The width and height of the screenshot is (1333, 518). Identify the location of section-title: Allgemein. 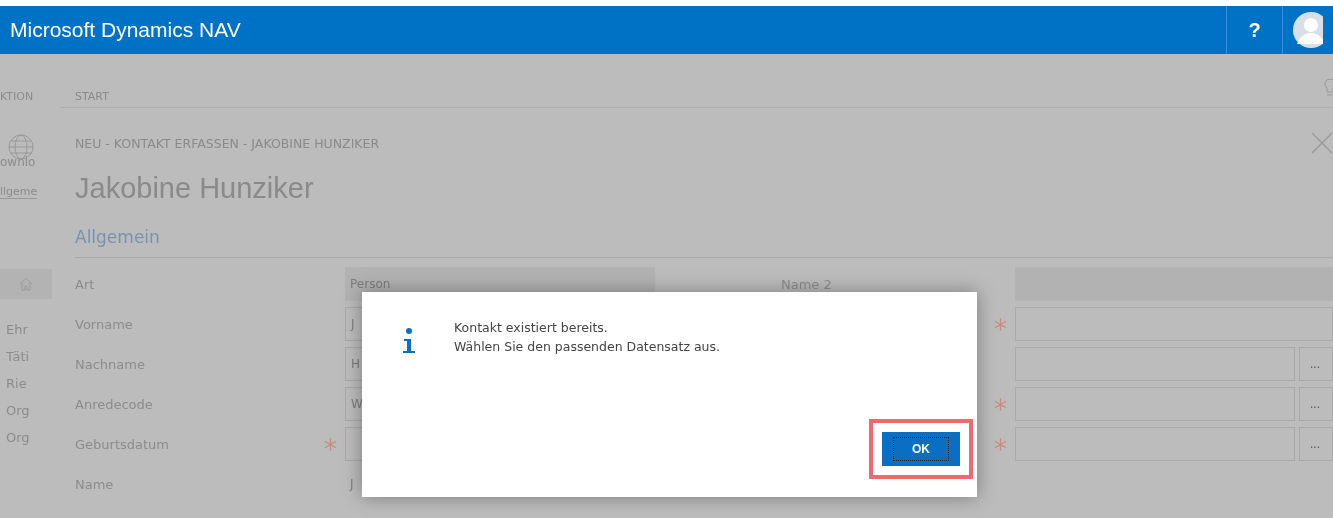
(696, 226).